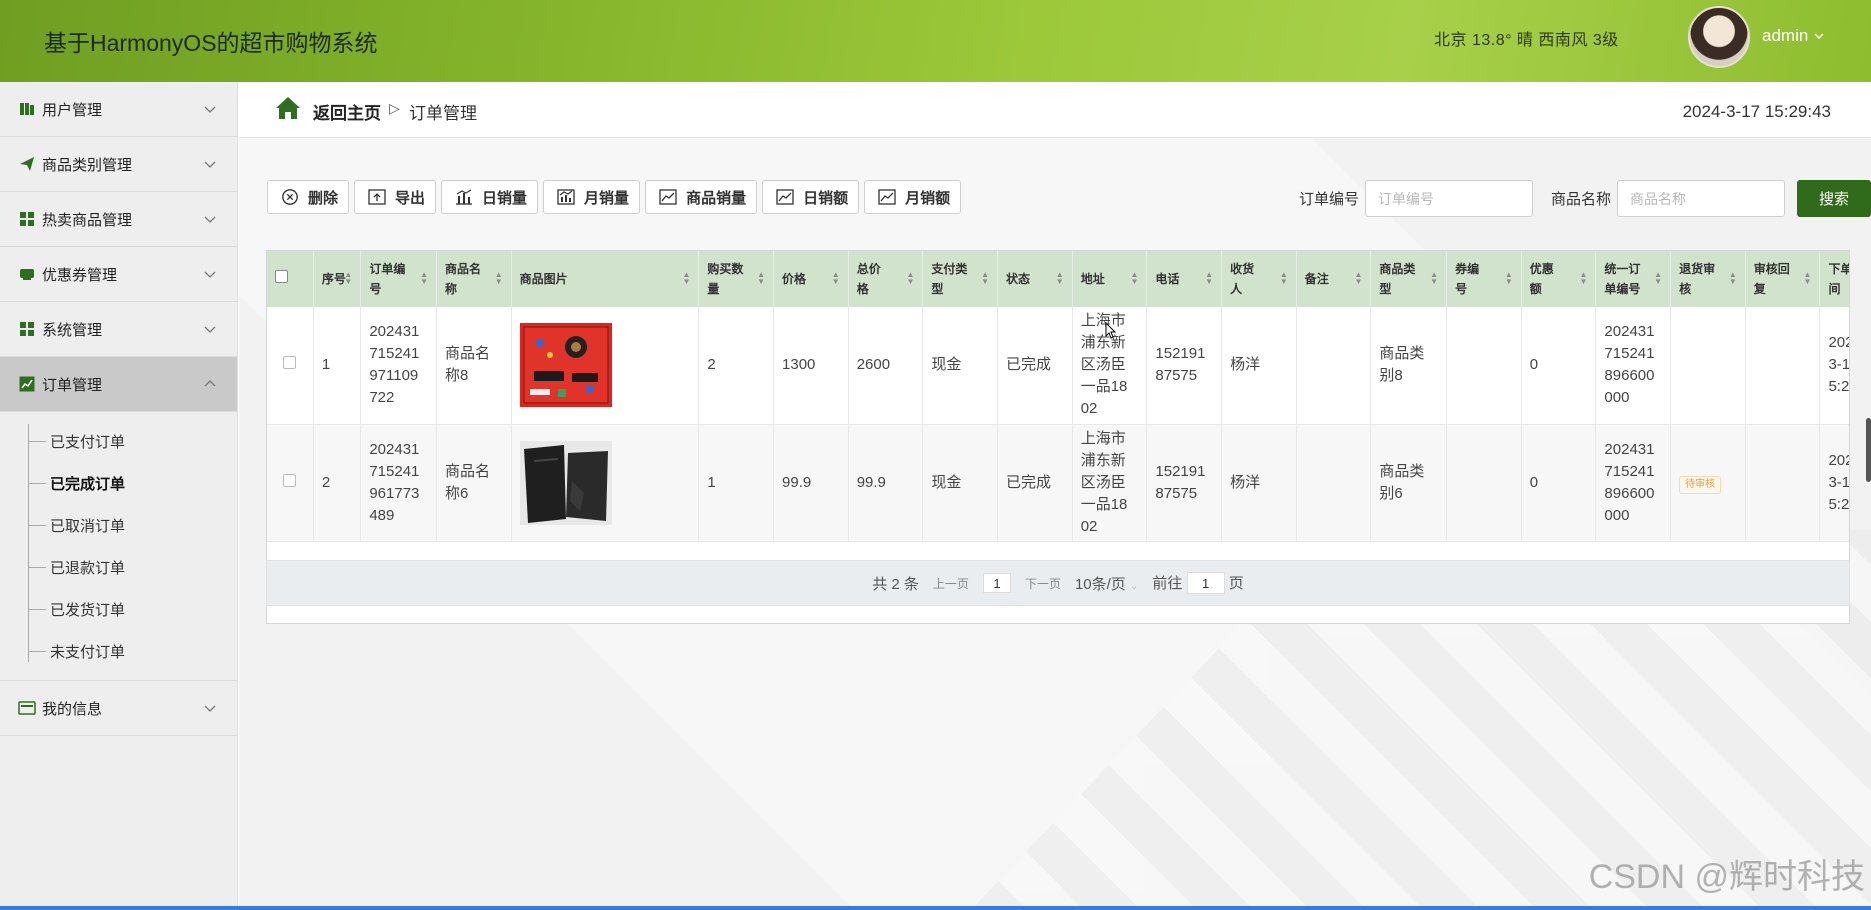  Describe the element at coordinates (895, 584) in the screenshot. I see `total-count: 共 2 条` at that location.